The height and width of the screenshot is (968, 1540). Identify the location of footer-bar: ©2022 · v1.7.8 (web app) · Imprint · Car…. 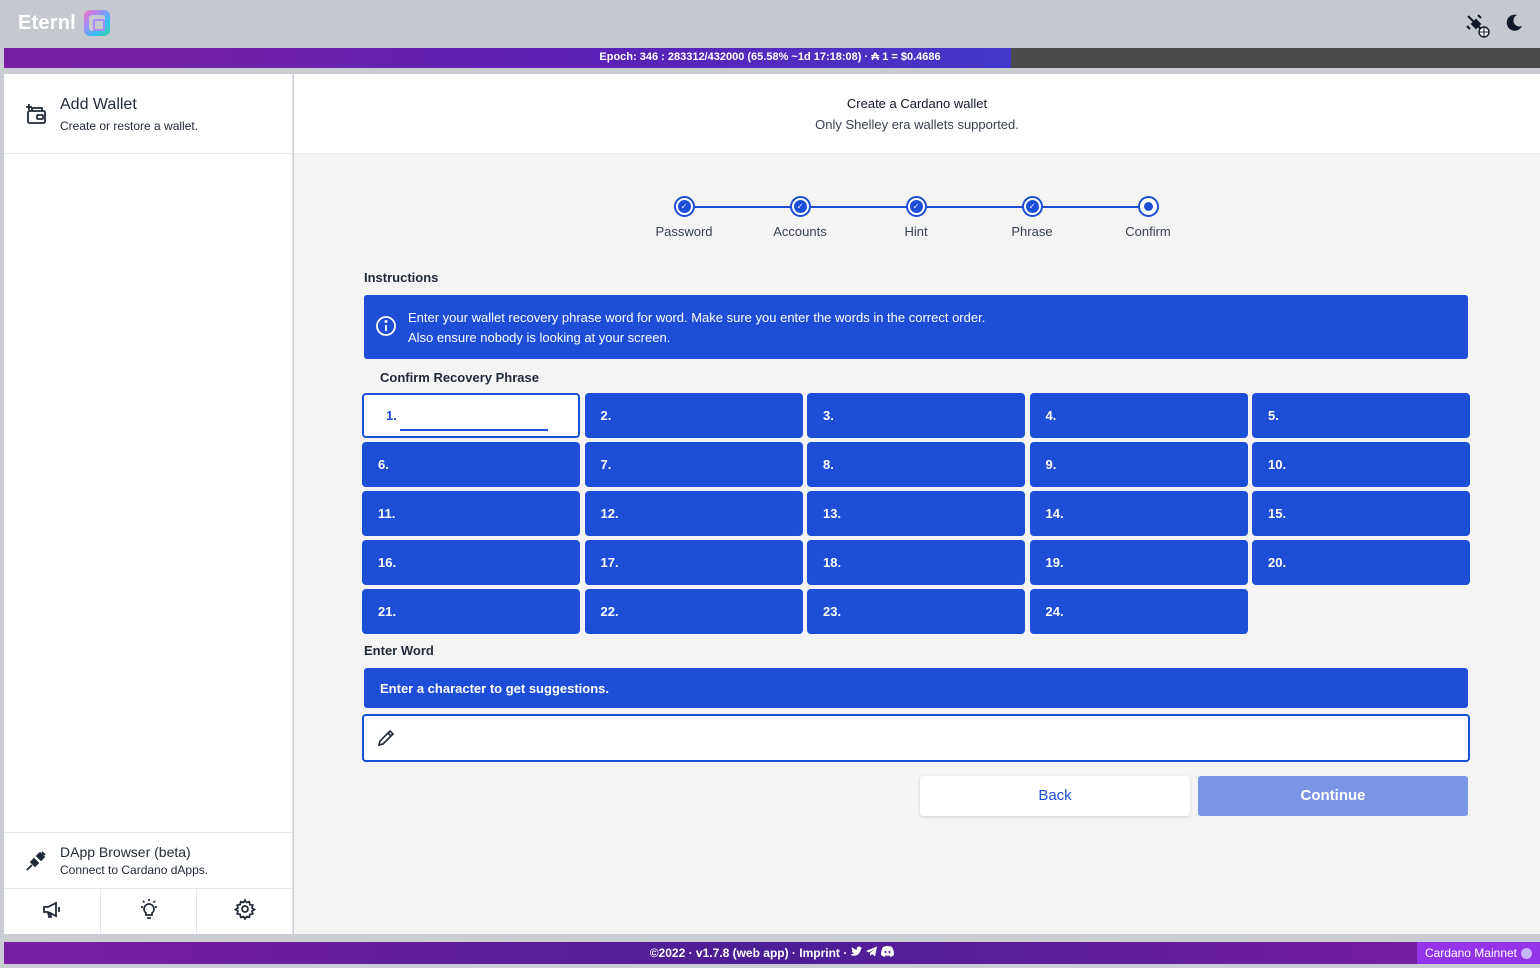
(772, 953).